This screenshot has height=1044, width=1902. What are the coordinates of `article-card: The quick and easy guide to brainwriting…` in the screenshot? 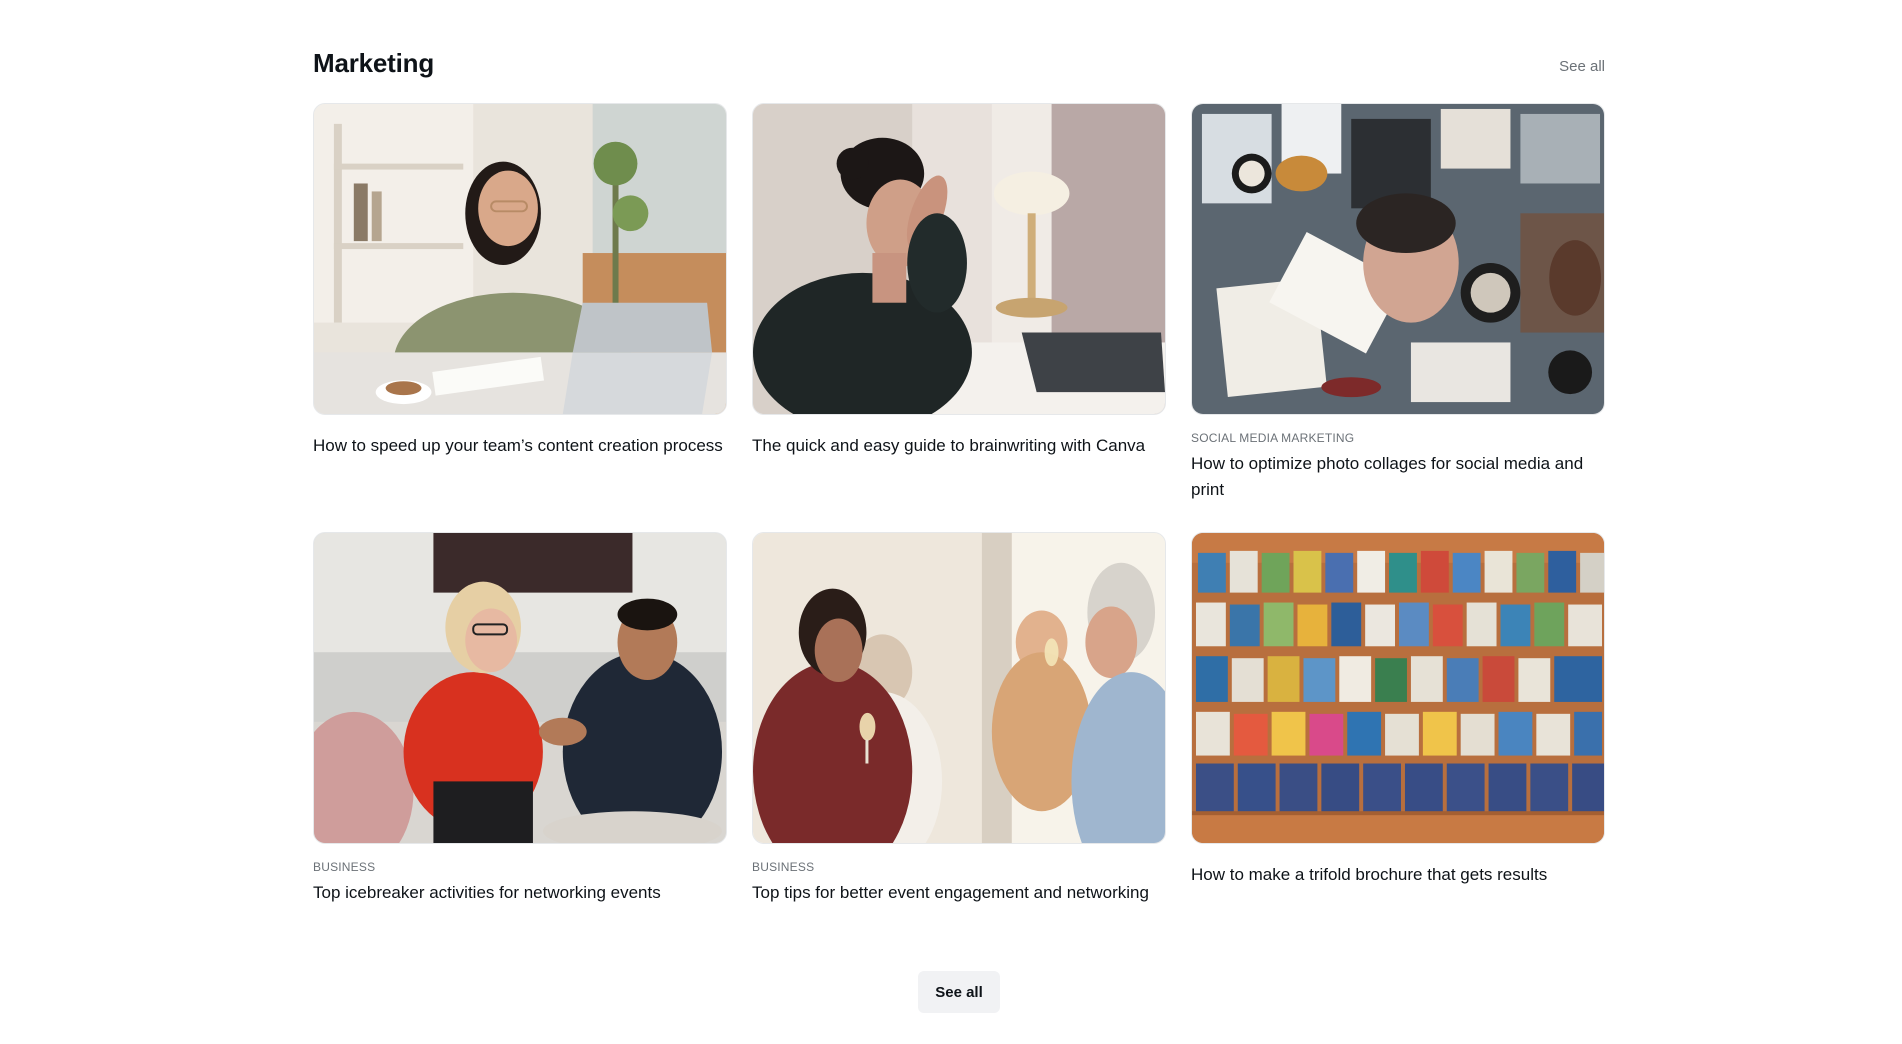 It's located at (959, 317).